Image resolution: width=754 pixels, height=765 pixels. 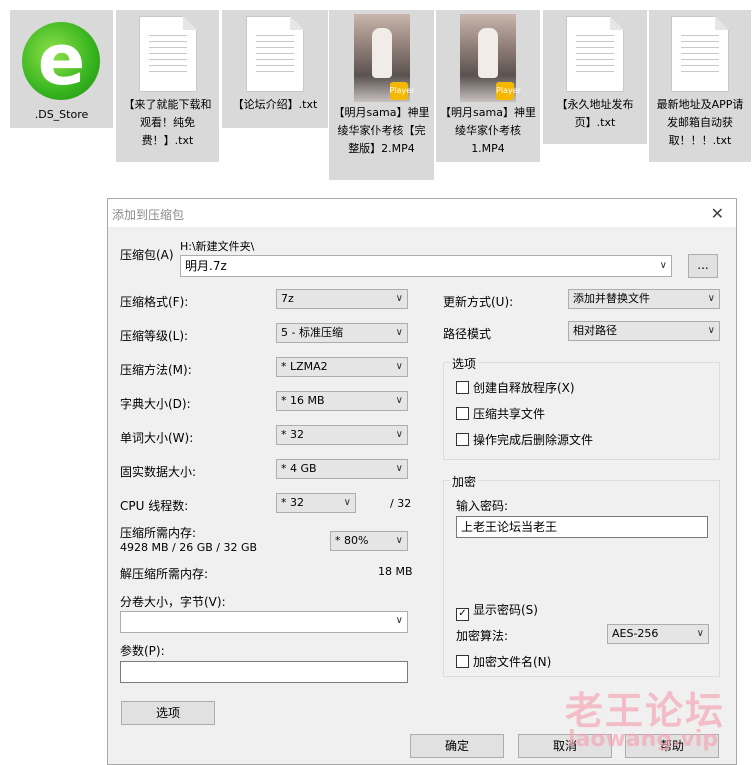 What do you see at coordinates (581, 407) in the screenshot?
I see `options-group: 选项 创建自释放程序(X) 压缩共享文件 操作完成后删除源文件` at bounding box center [581, 407].